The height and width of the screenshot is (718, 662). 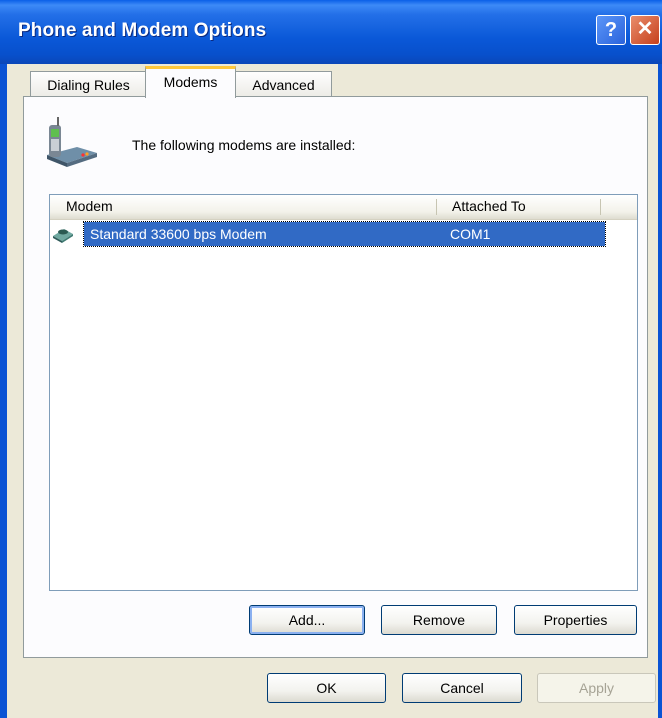 What do you see at coordinates (88, 84) in the screenshot?
I see `tab-dialing-rules: Dialing Rules` at bounding box center [88, 84].